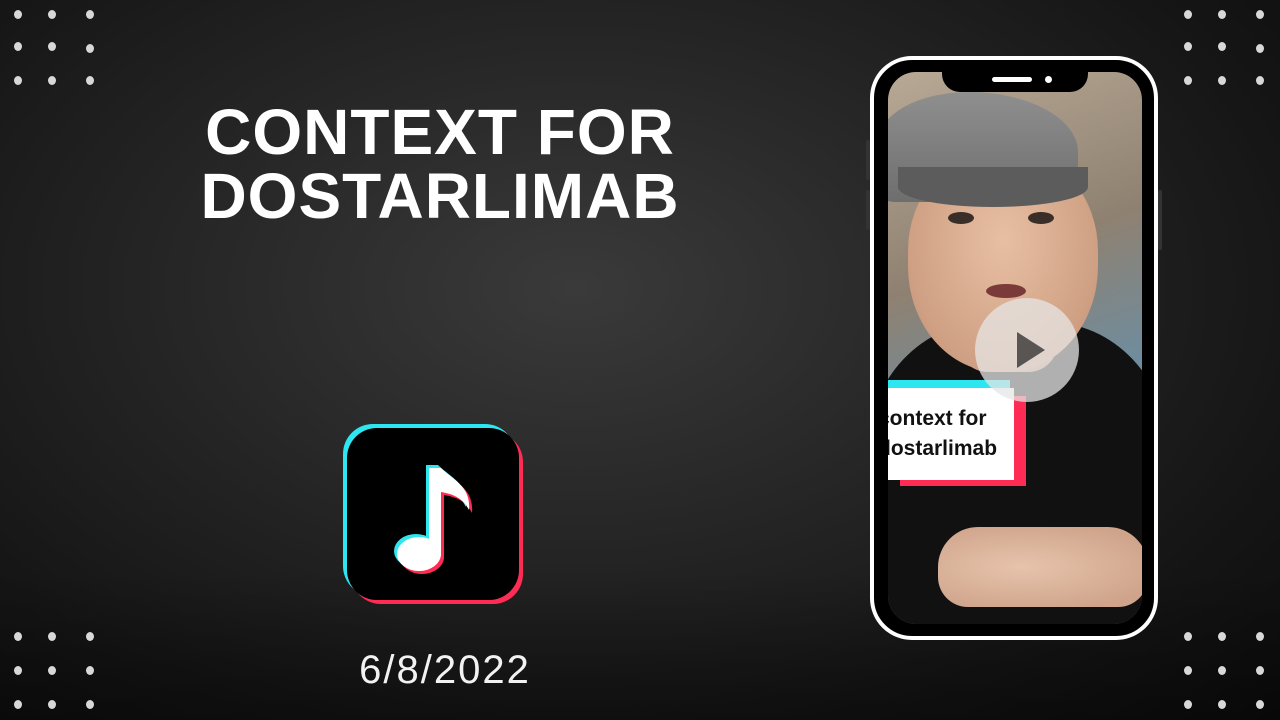 Image resolution: width=1280 pixels, height=720 pixels. Describe the element at coordinates (440, 196) in the screenshot. I see `slide-title-line2: DOSTARLIMAB` at that location.